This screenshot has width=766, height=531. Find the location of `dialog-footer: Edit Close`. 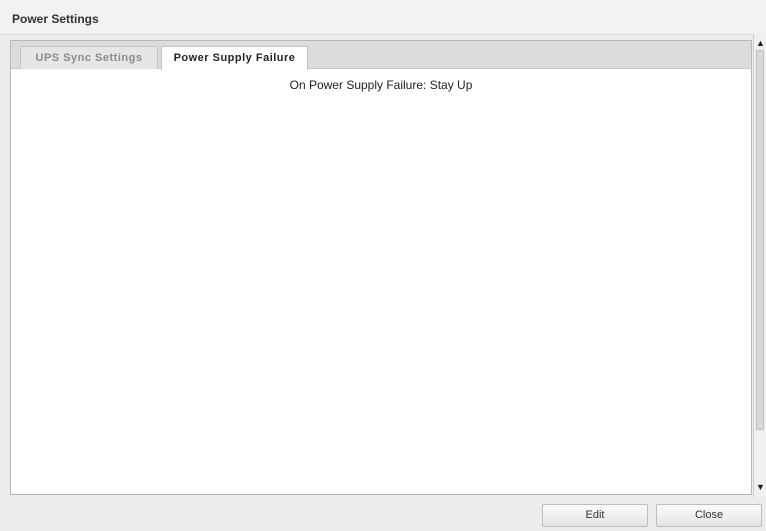

dialog-footer: Edit Close is located at coordinates (383, 515).